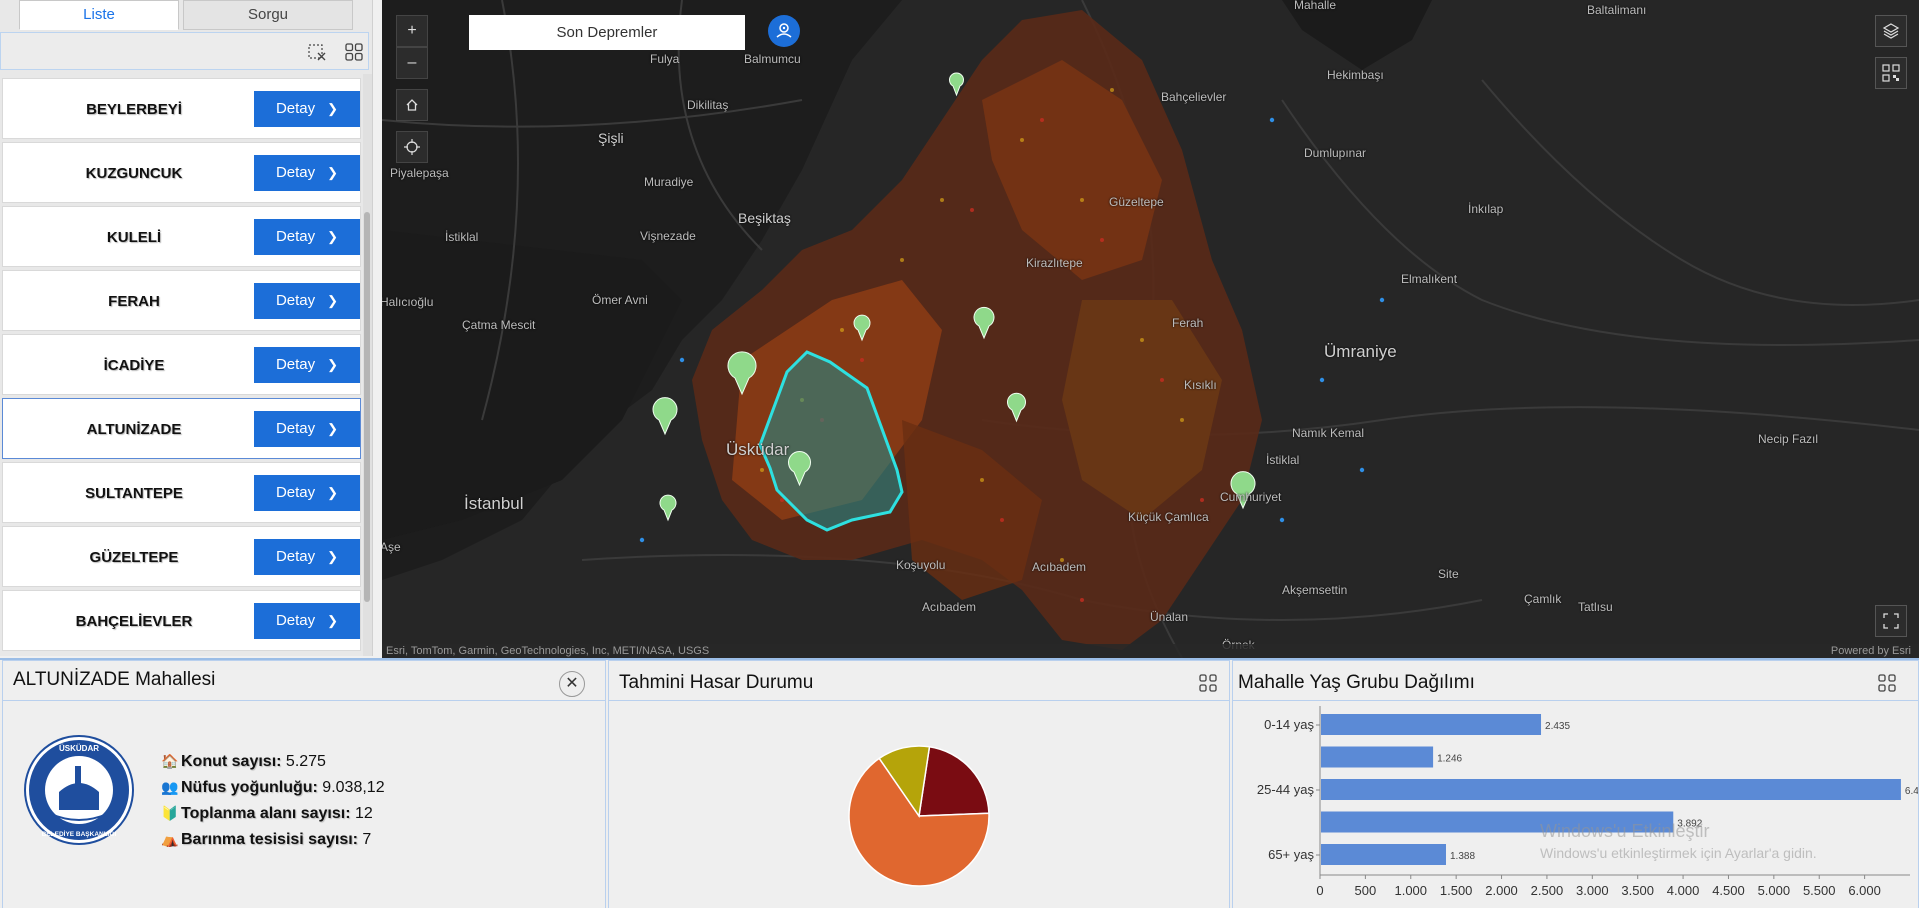 Image resolution: width=1919 pixels, height=908 pixels. I want to click on x-tick-label: 4.000, so click(1683, 890).